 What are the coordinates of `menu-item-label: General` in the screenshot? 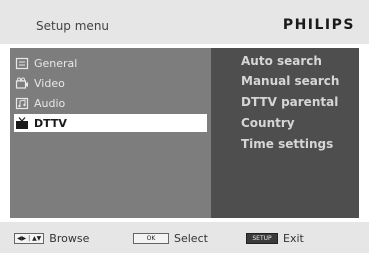 It's located at (56, 63).